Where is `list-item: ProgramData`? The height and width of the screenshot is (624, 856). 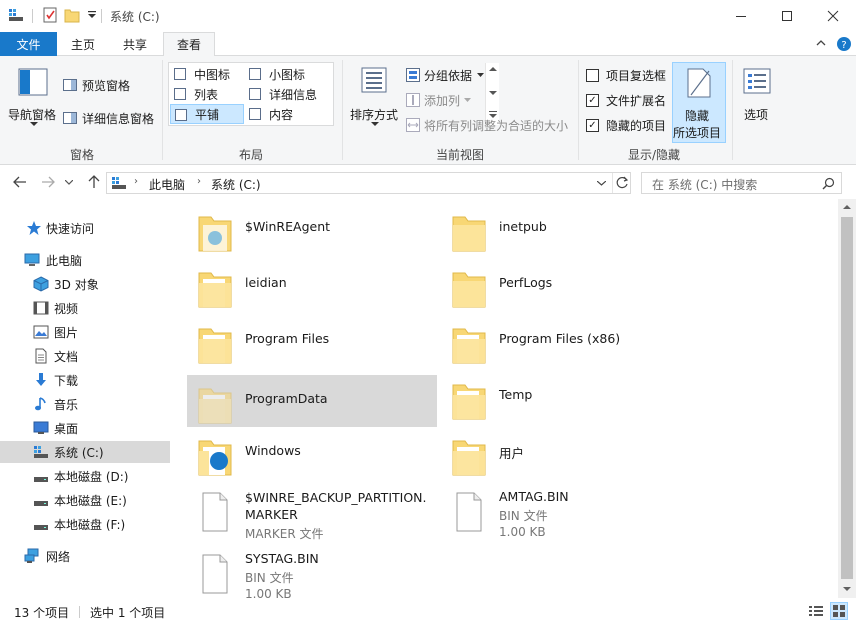
list-item: ProgramData is located at coordinates (312, 401).